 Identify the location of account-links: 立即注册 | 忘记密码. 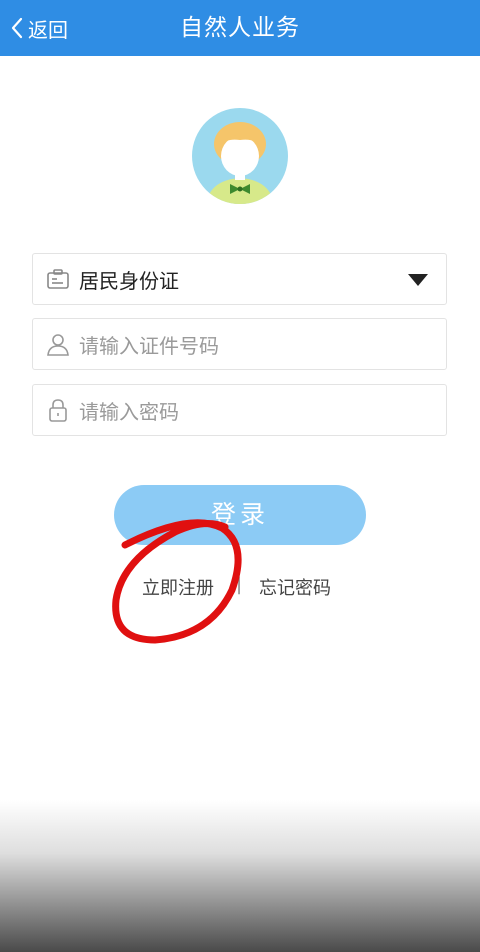
(240, 587).